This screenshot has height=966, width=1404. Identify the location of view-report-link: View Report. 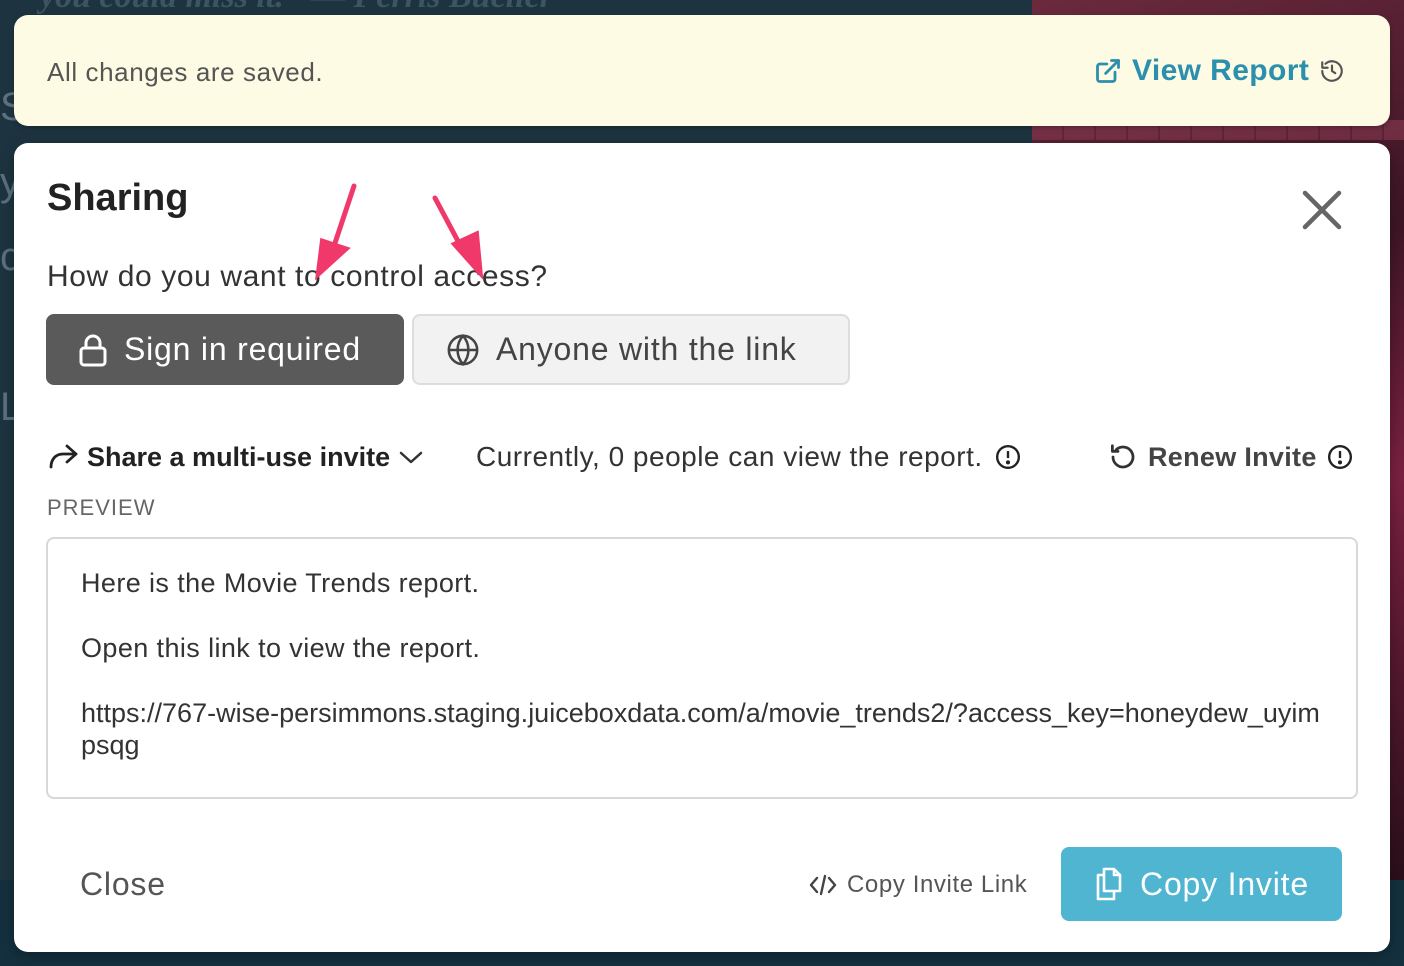
(1219, 71).